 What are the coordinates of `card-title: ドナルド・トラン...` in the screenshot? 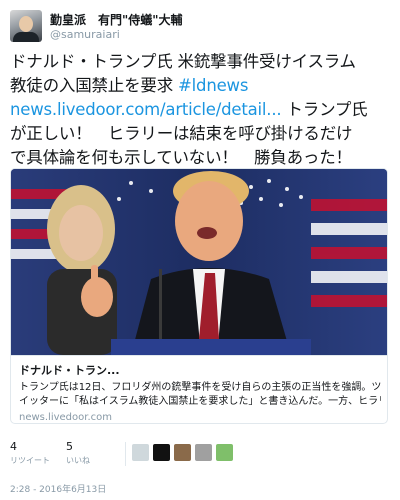 It's located at (199, 370).